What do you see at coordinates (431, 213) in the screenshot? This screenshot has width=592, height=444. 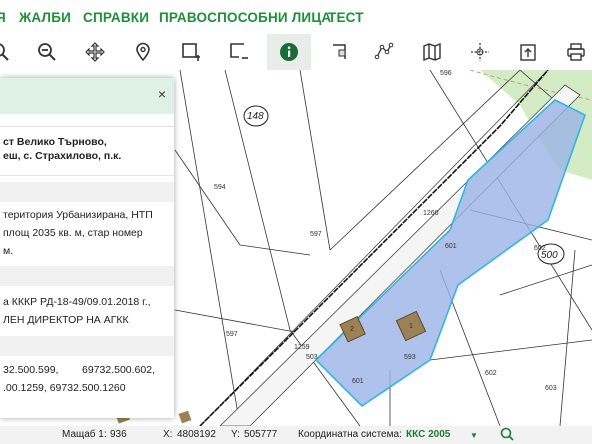 I see `parcel-label: 1260` at bounding box center [431, 213].